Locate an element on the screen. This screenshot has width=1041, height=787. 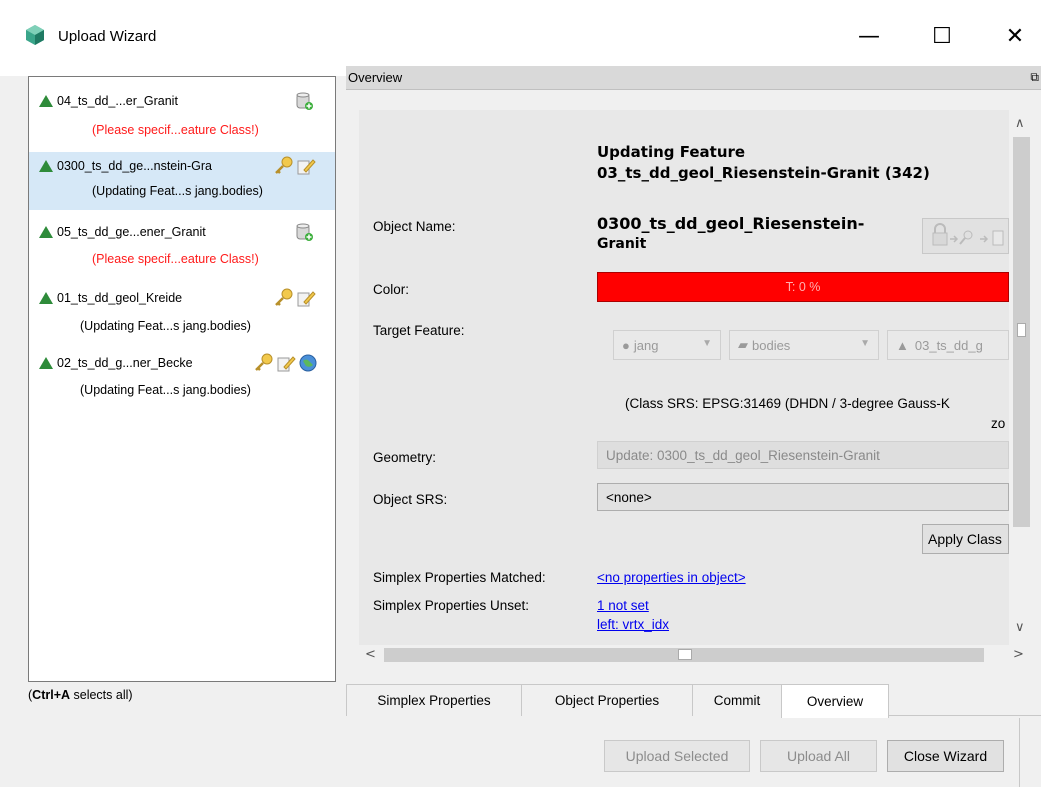
simplex-matched-link: <no properties in object> is located at coordinates (671, 577).